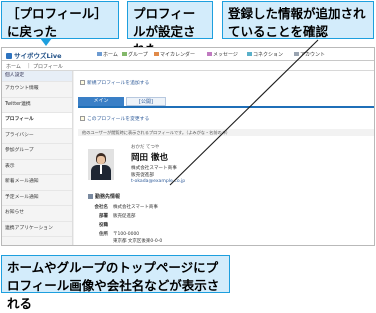 This screenshot has width=376, height=313. I want to click on row-value: 販売促進部, so click(124, 216).